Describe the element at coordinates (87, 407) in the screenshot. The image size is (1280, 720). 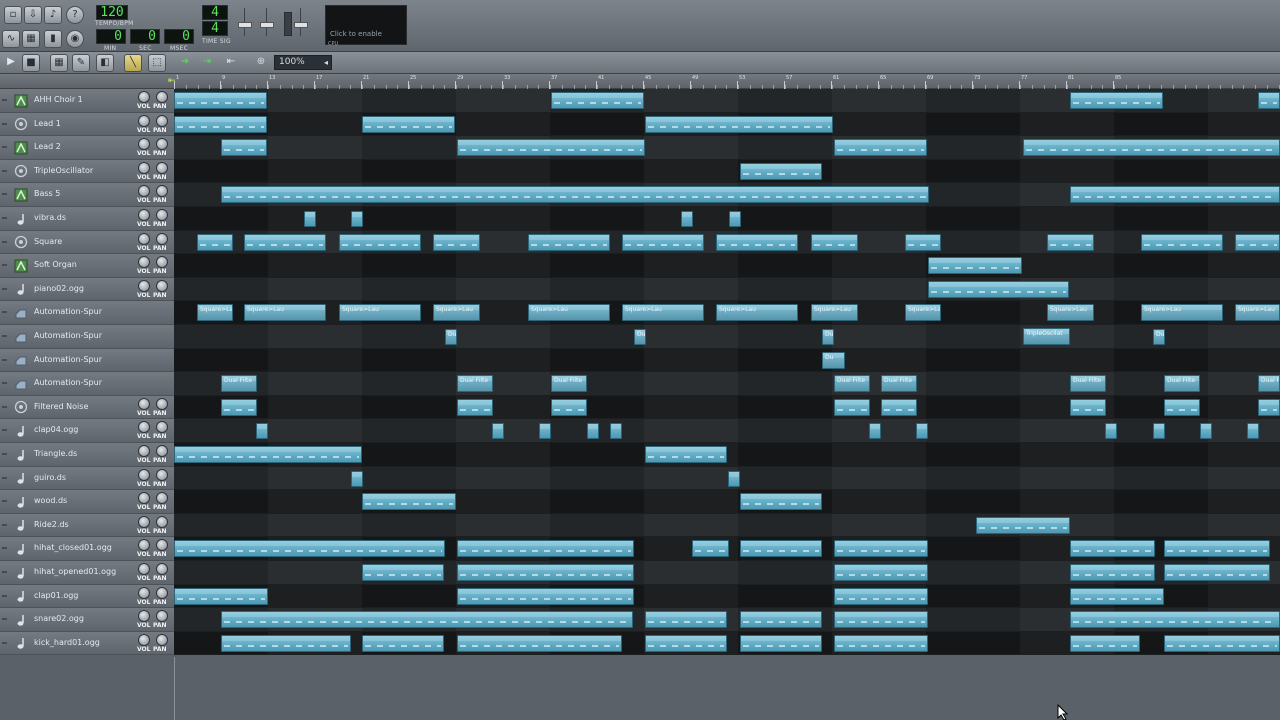
I see `track-header: Filtered Noise VOL PAN` at that location.